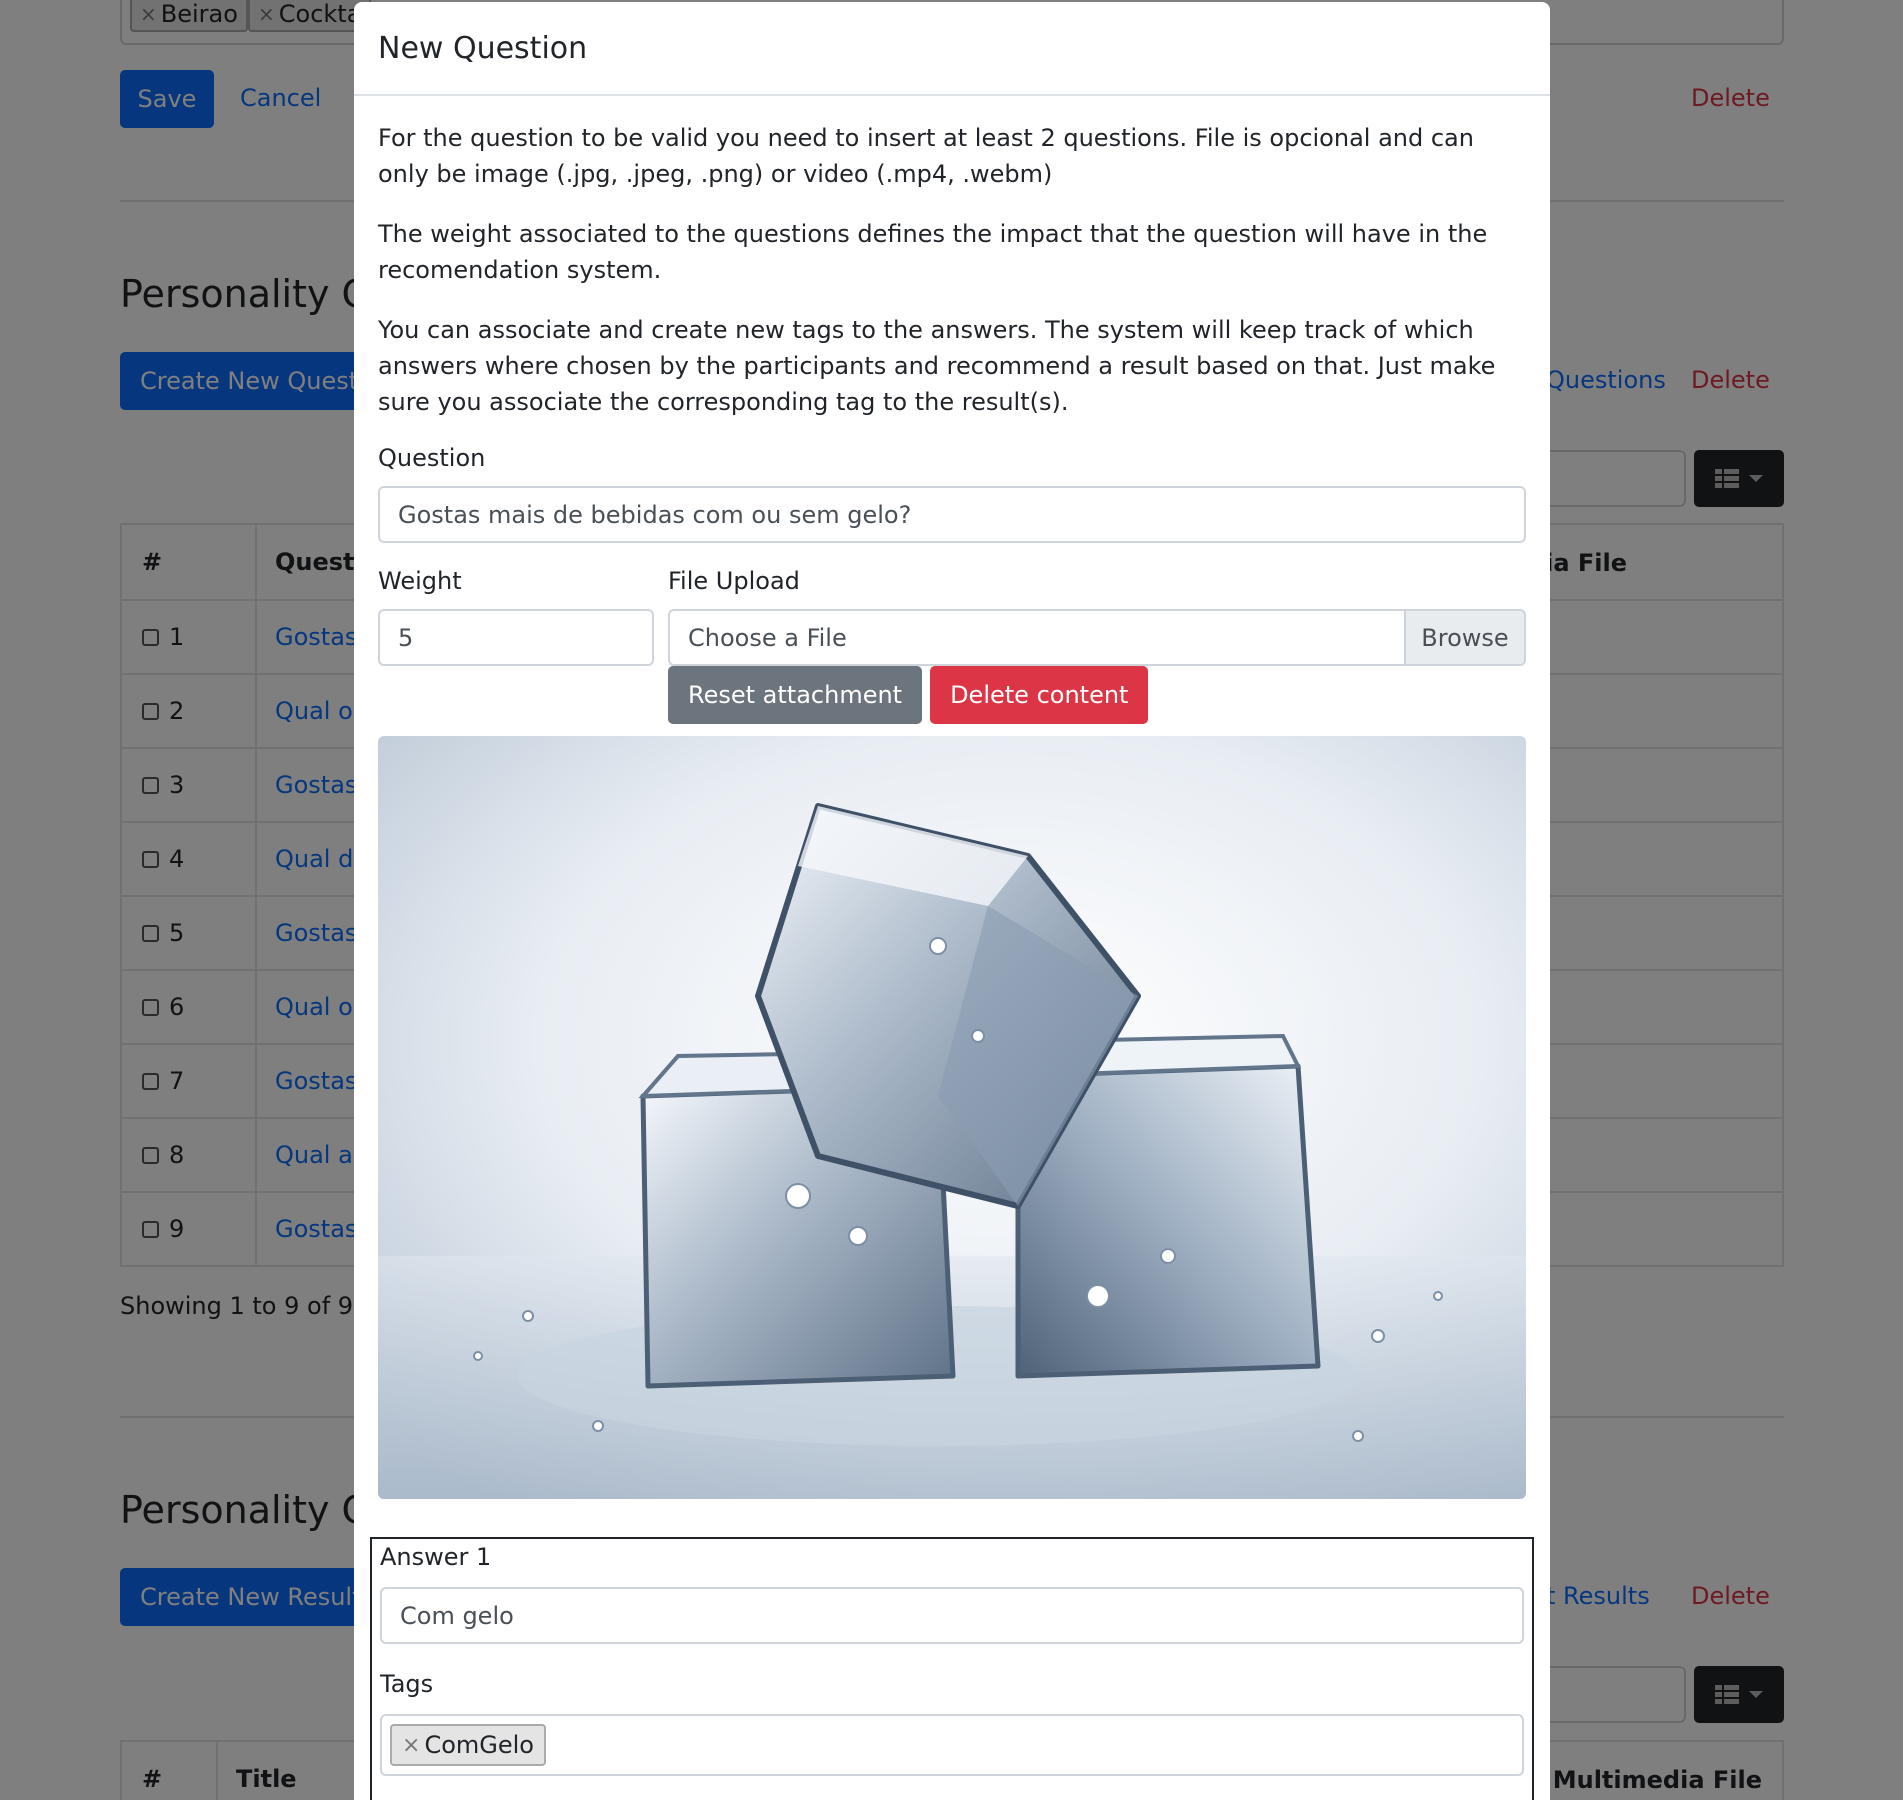 Image resolution: width=1903 pixels, height=1800 pixels. I want to click on reset-attachment-button: Reset attachment, so click(795, 695).